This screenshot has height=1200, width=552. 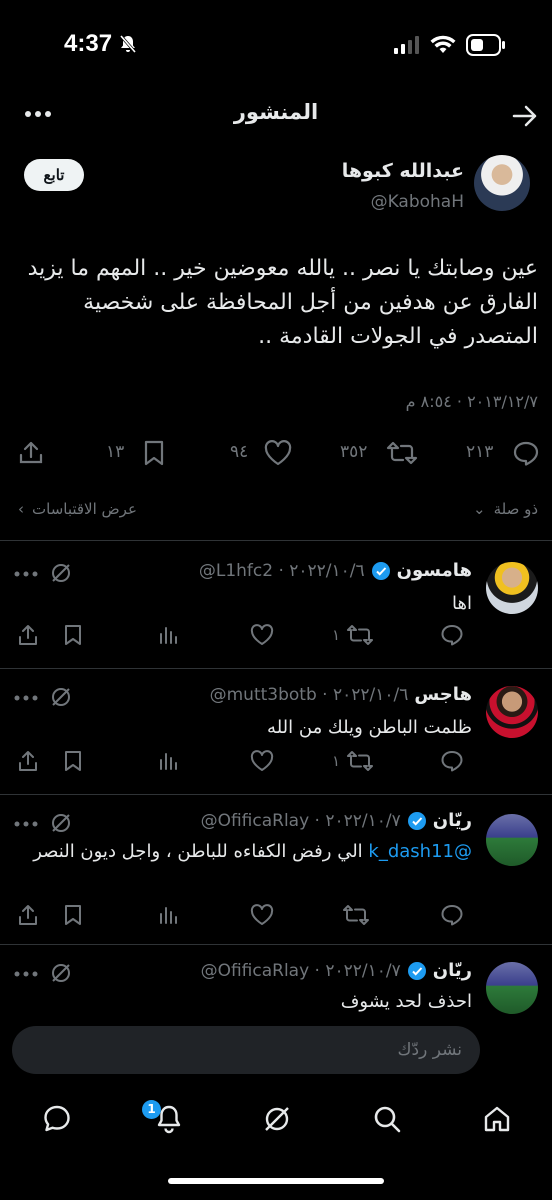 What do you see at coordinates (21, 509) in the screenshot?
I see `chevron-left-icon: ‹` at bounding box center [21, 509].